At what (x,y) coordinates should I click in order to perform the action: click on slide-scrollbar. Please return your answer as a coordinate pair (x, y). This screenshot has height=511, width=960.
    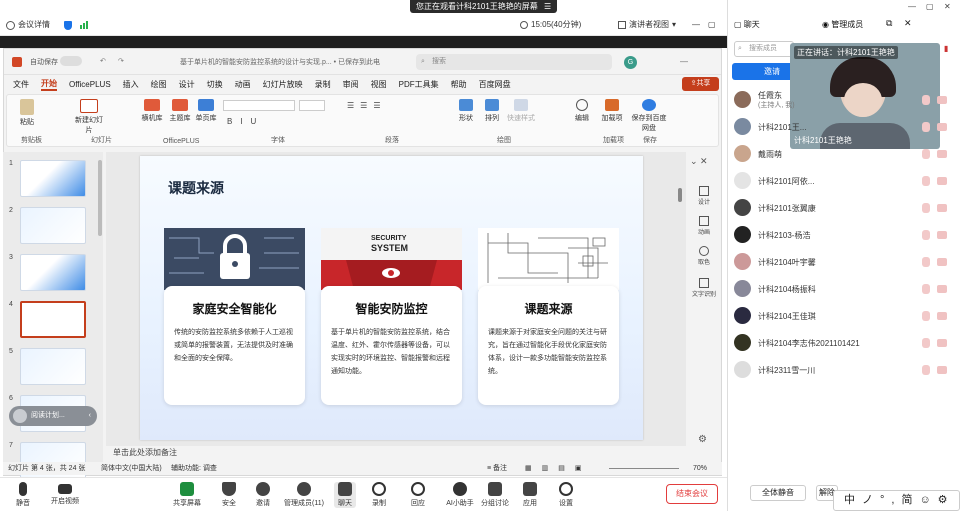
    Looking at the image, I should click on (680, 195).